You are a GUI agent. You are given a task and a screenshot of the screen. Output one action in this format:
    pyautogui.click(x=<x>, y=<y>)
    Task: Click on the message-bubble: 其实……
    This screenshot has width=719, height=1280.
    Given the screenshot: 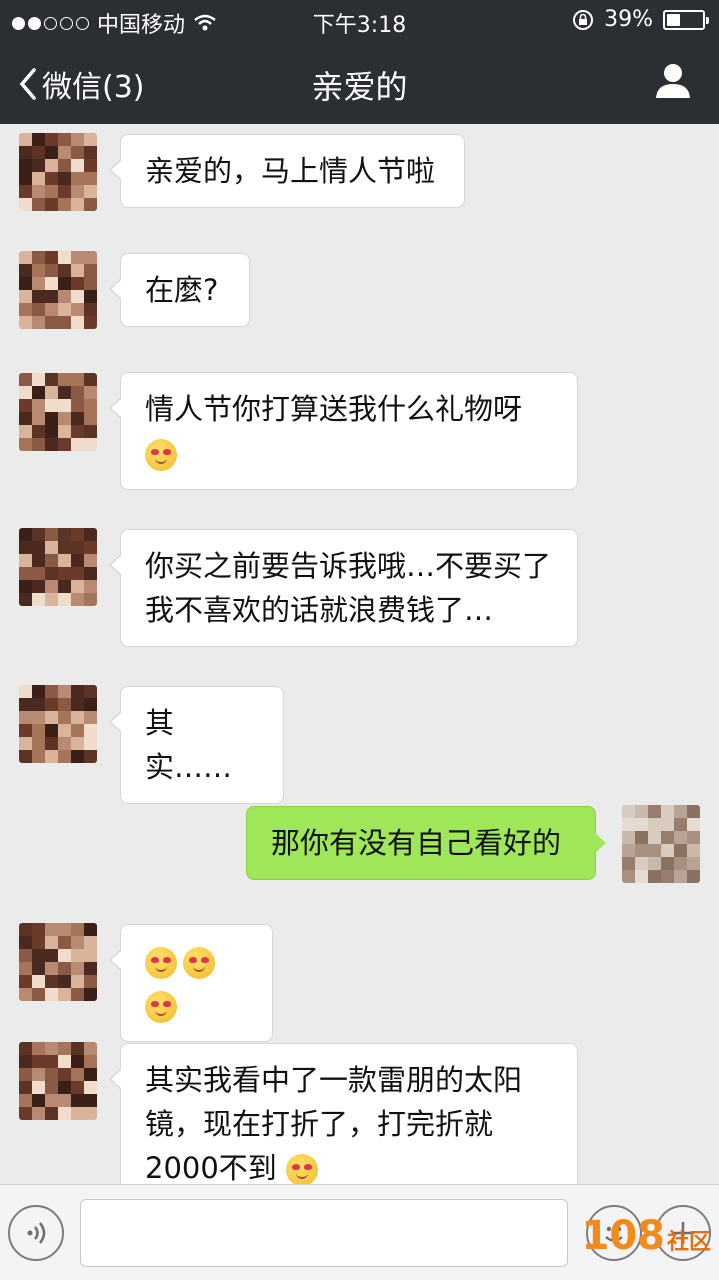 What is the action you would take?
    pyautogui.click(x=196, y=745)
    